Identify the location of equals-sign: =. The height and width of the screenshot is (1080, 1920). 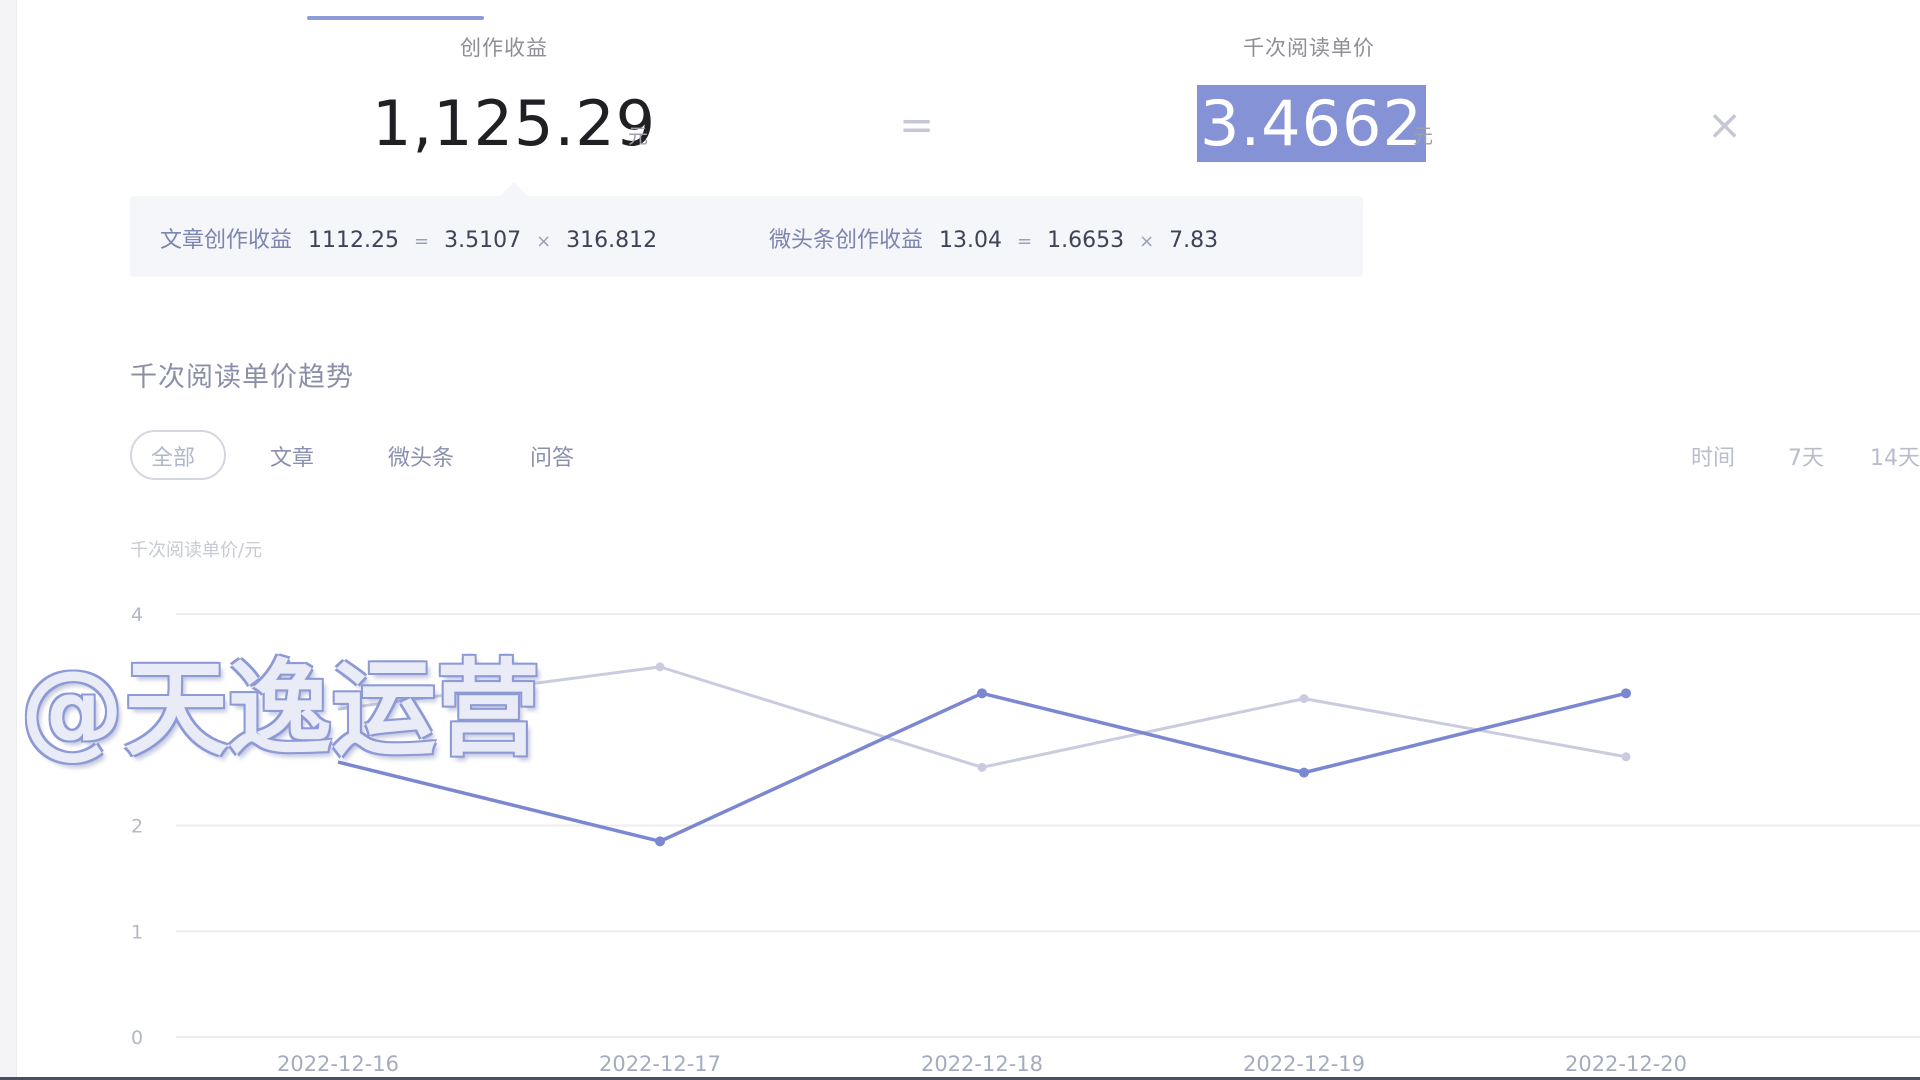
(917, 124).